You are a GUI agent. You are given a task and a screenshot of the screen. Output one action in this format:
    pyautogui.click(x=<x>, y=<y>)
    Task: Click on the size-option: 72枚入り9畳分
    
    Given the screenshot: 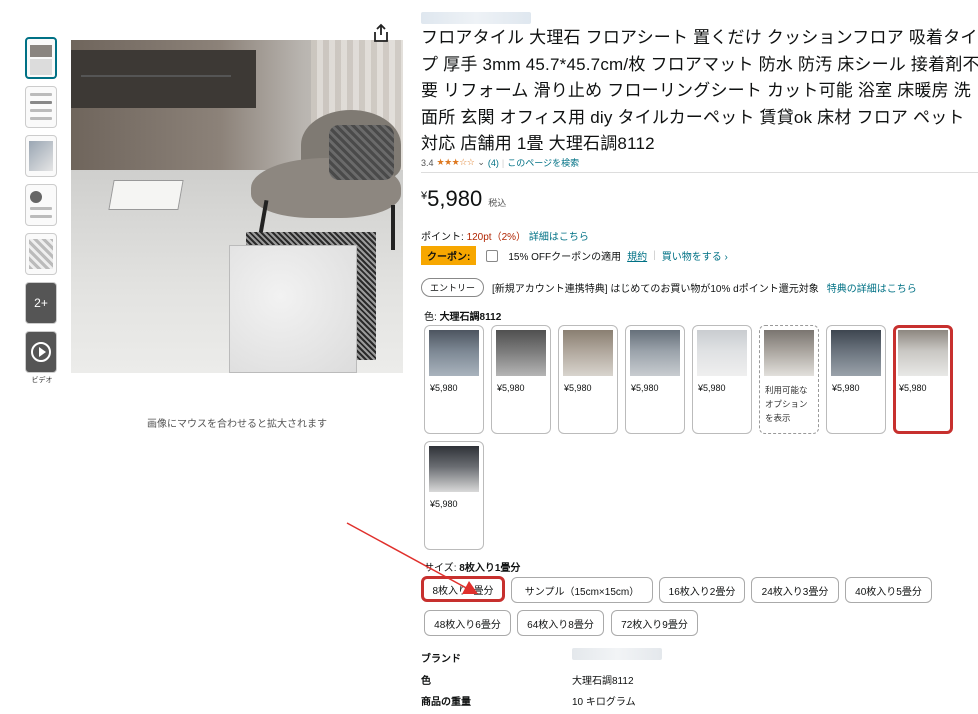 What is the action you would take?
    pyautogui.click(x=654, y=623)
    